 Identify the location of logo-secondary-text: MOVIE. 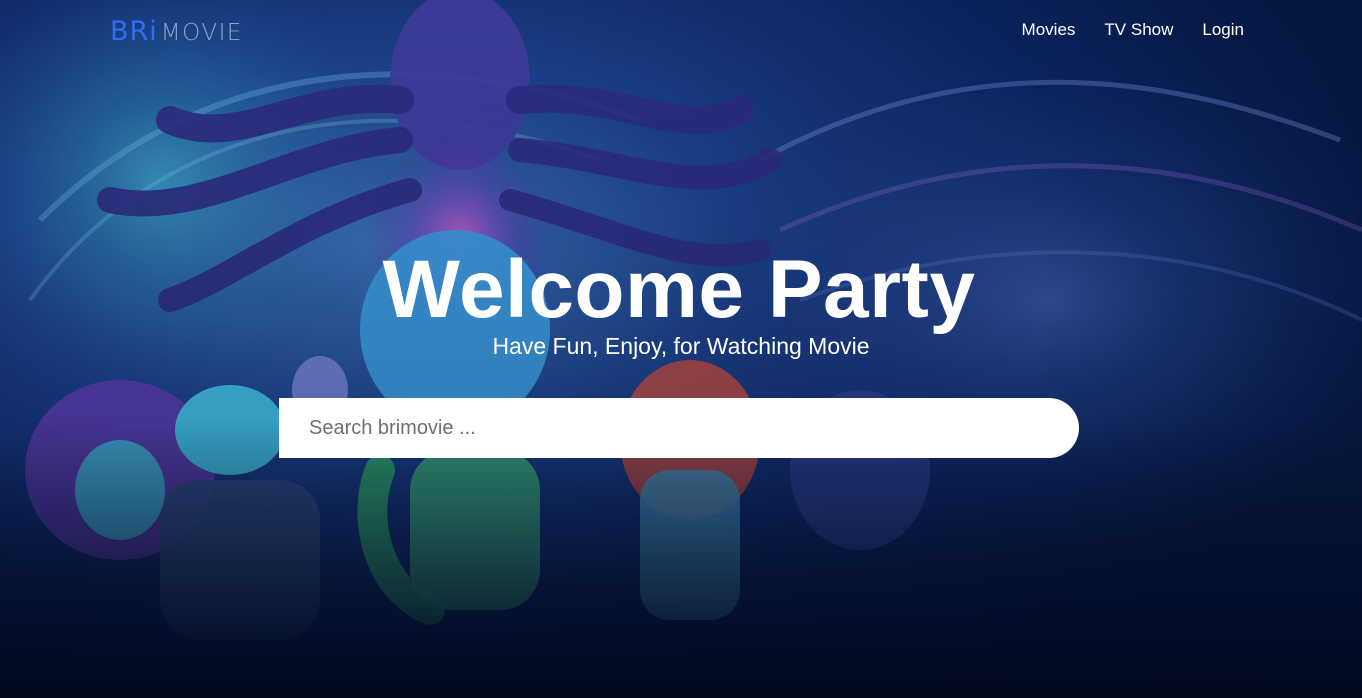
(201, 33).